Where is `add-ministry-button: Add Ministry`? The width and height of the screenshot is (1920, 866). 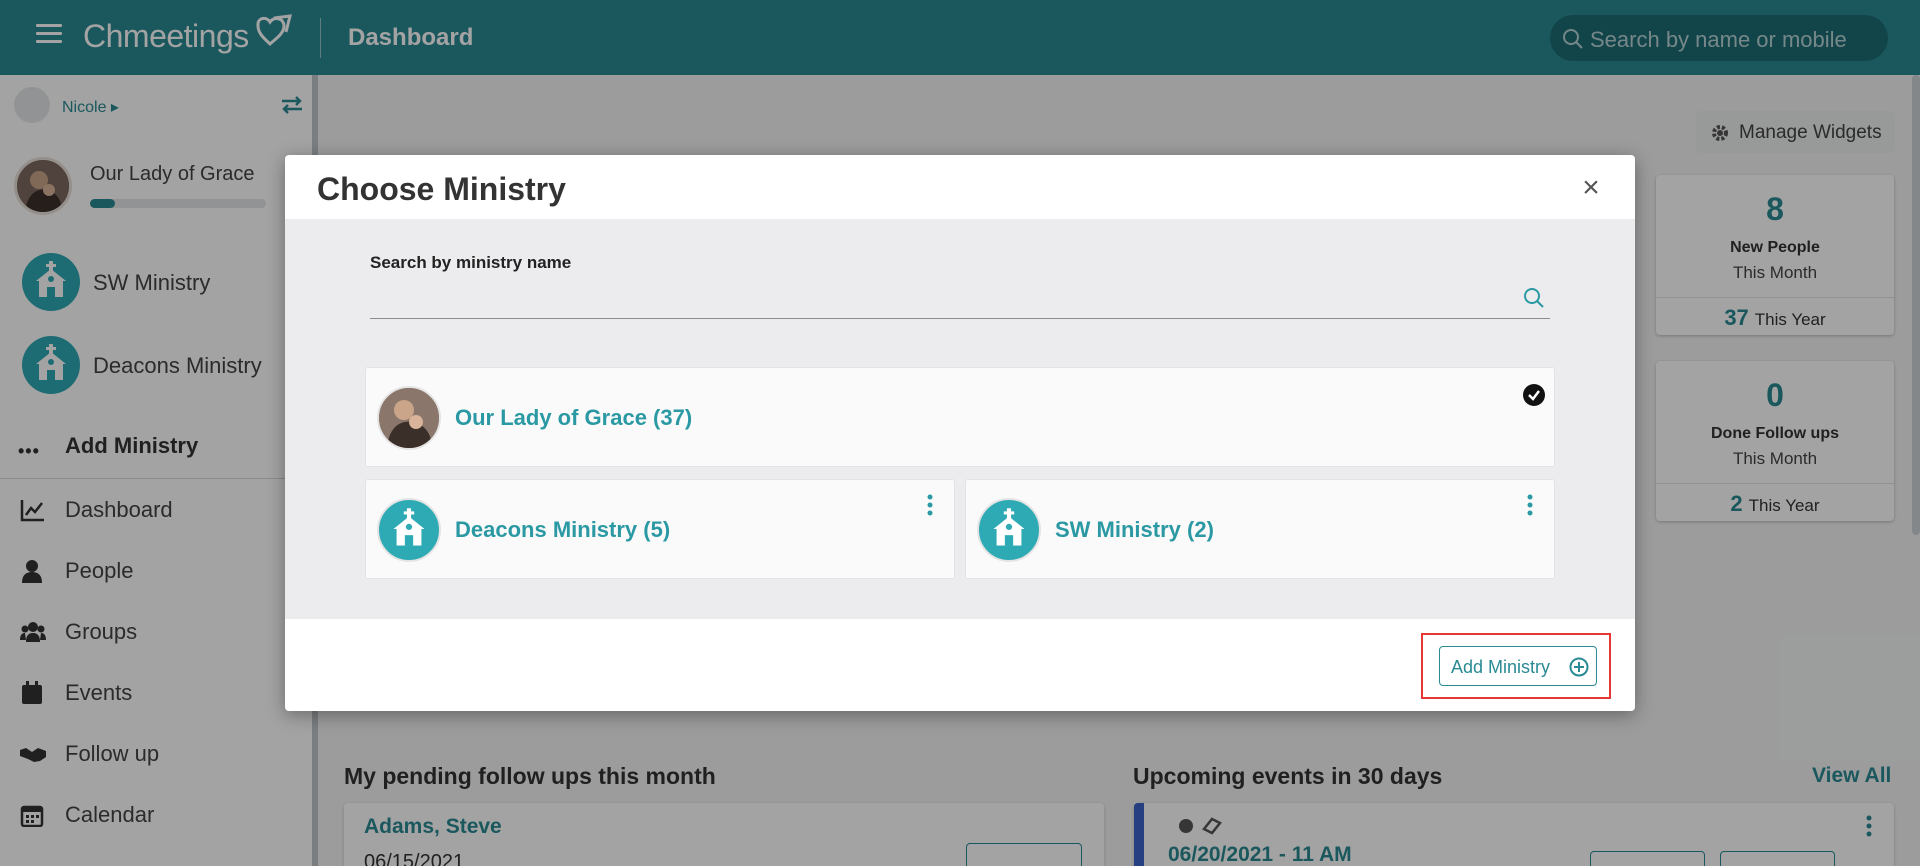
add-ministry-button: Add Ministry is located at coordinates (1518, 666).